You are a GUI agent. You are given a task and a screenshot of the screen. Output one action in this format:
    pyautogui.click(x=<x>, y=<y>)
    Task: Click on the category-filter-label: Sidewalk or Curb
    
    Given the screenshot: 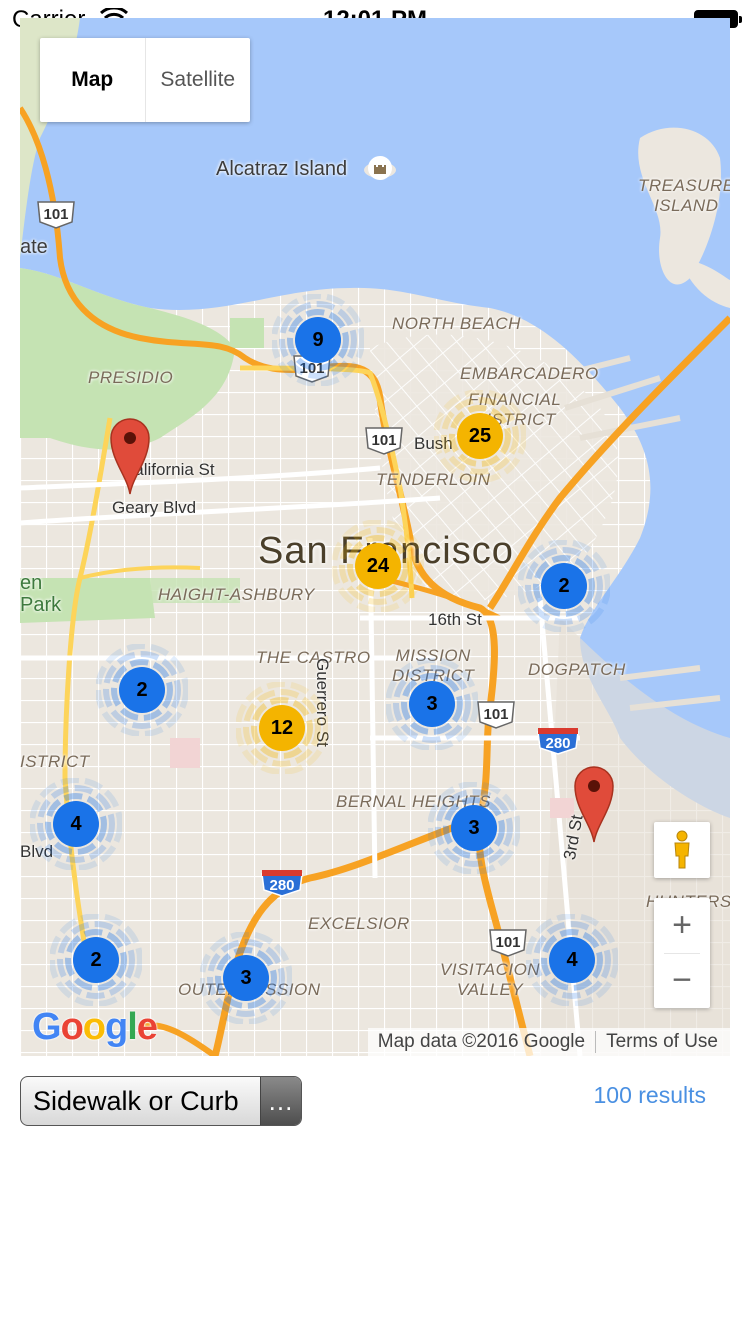 What is the action you would take?
    pyautogui.click(x=136, y=1100)
    